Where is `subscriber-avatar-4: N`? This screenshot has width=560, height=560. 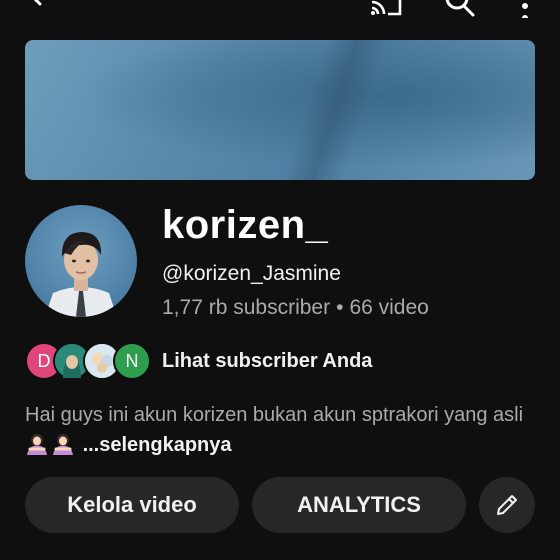 subscriber-avatar-4: N is located at coordinates (132, 361).